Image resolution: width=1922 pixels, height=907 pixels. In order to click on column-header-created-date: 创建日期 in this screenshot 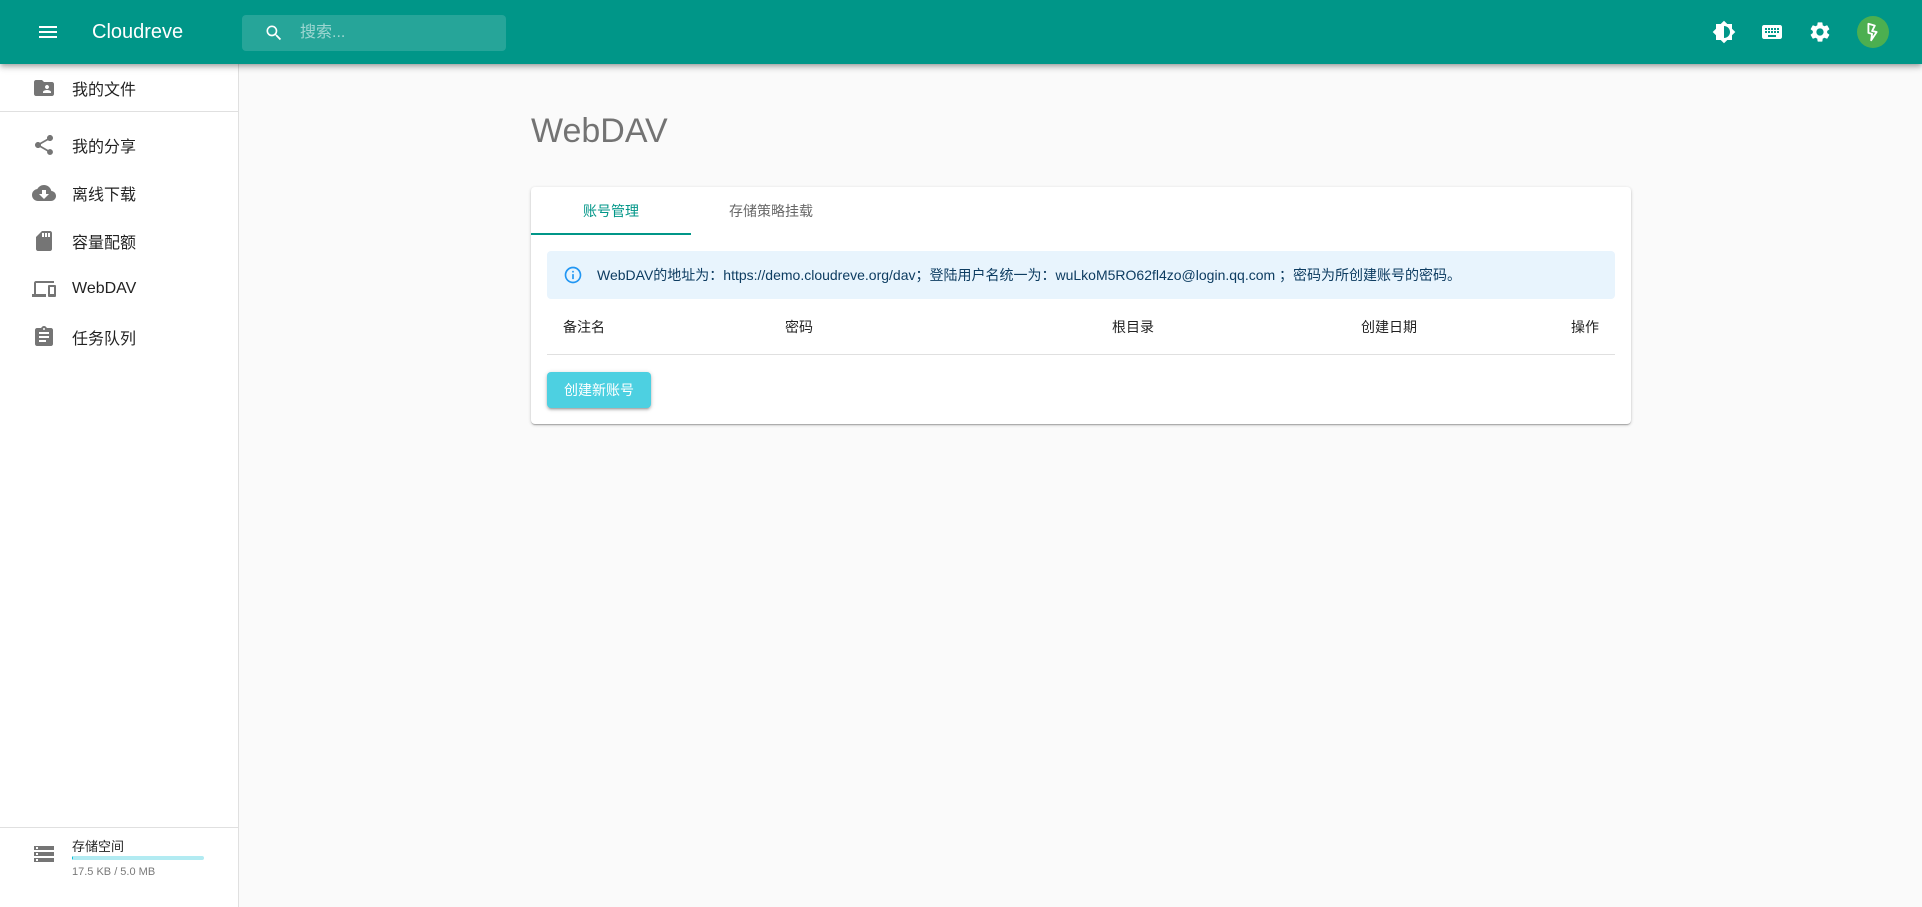, I will do `click(1389, 327)`.